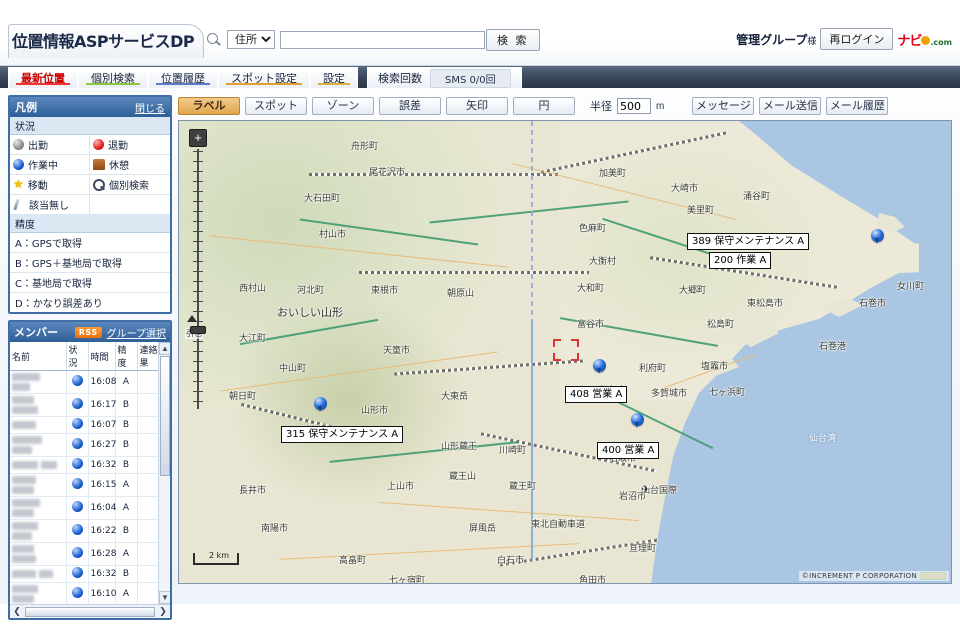 Image resolution: width=960 pixels, height=640 pixels. I want to click on map-place-label: 富谷市, so click(591, 325).